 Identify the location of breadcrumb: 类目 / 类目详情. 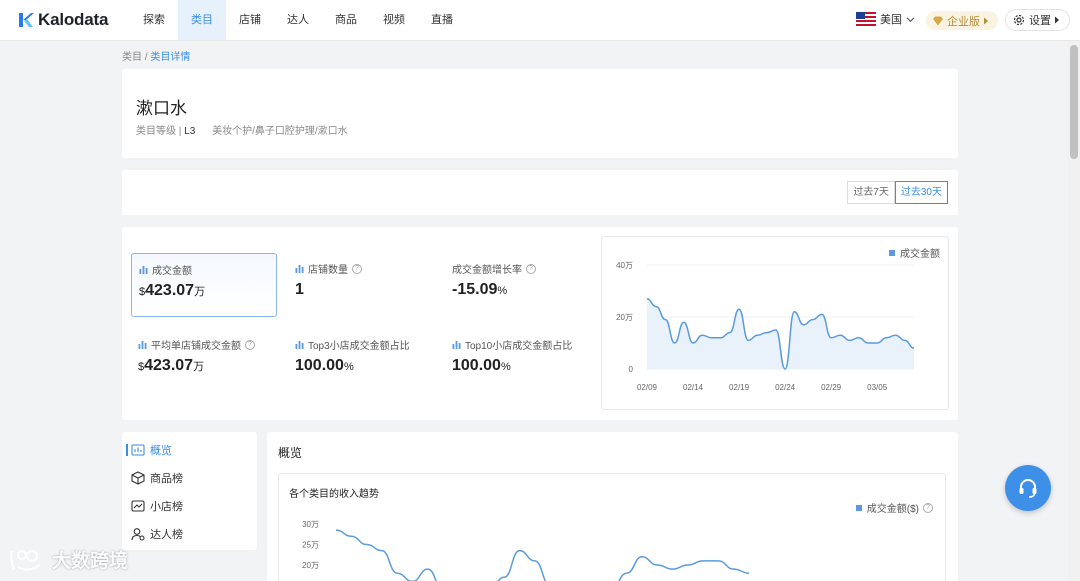
(156, 55).